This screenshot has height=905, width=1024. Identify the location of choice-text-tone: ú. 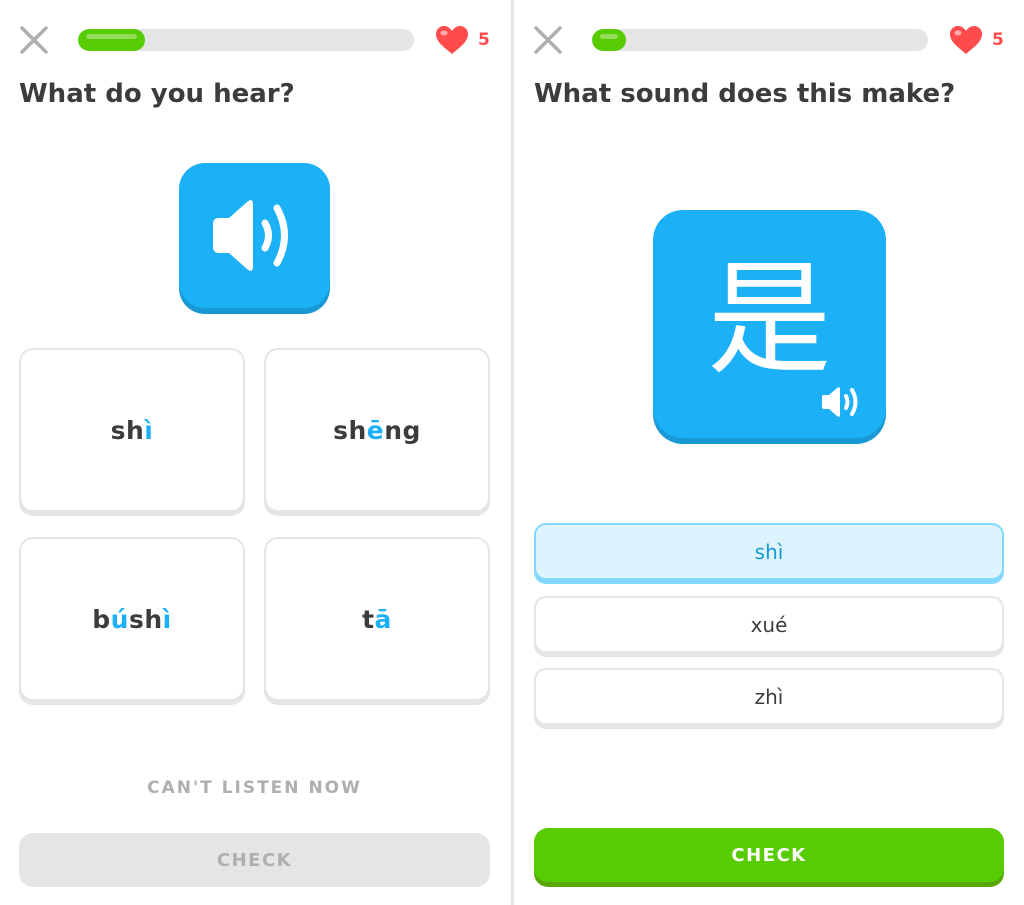
(119, 619).